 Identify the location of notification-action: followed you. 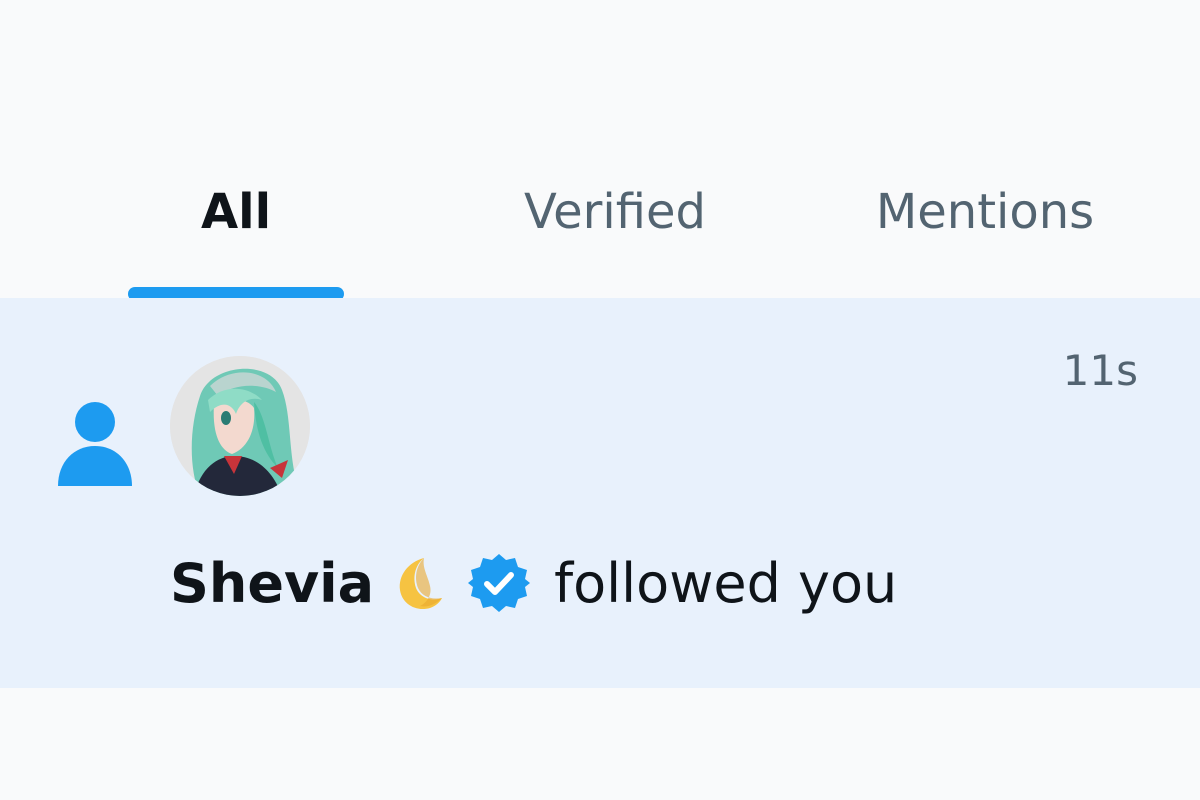
(726, 583).